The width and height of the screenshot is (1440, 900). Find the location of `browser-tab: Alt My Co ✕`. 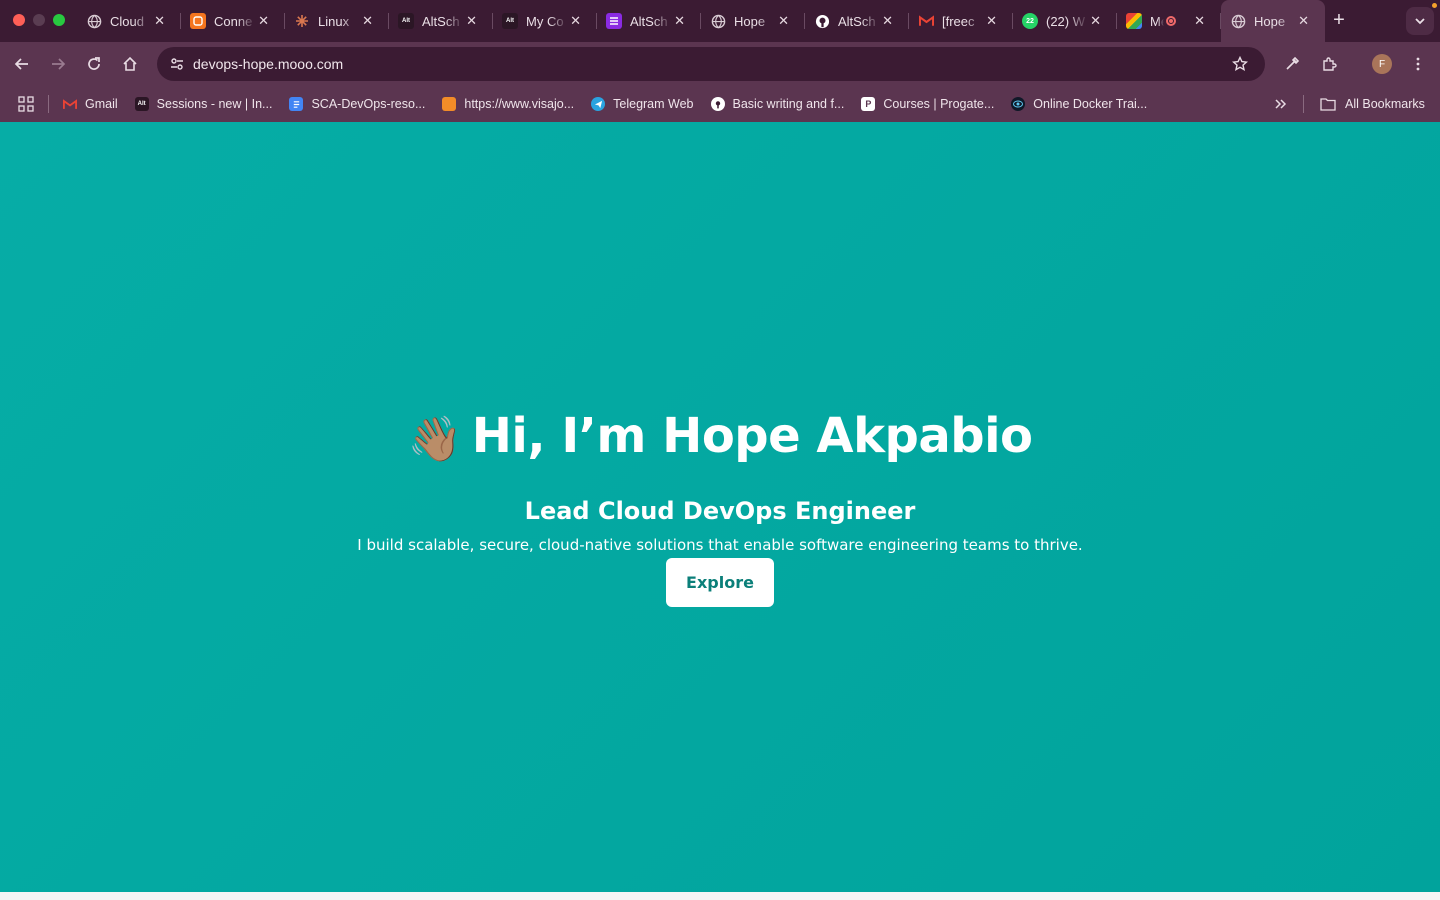

browser-tab: Alt My Co ✕ is located at coordinates (545, 21).